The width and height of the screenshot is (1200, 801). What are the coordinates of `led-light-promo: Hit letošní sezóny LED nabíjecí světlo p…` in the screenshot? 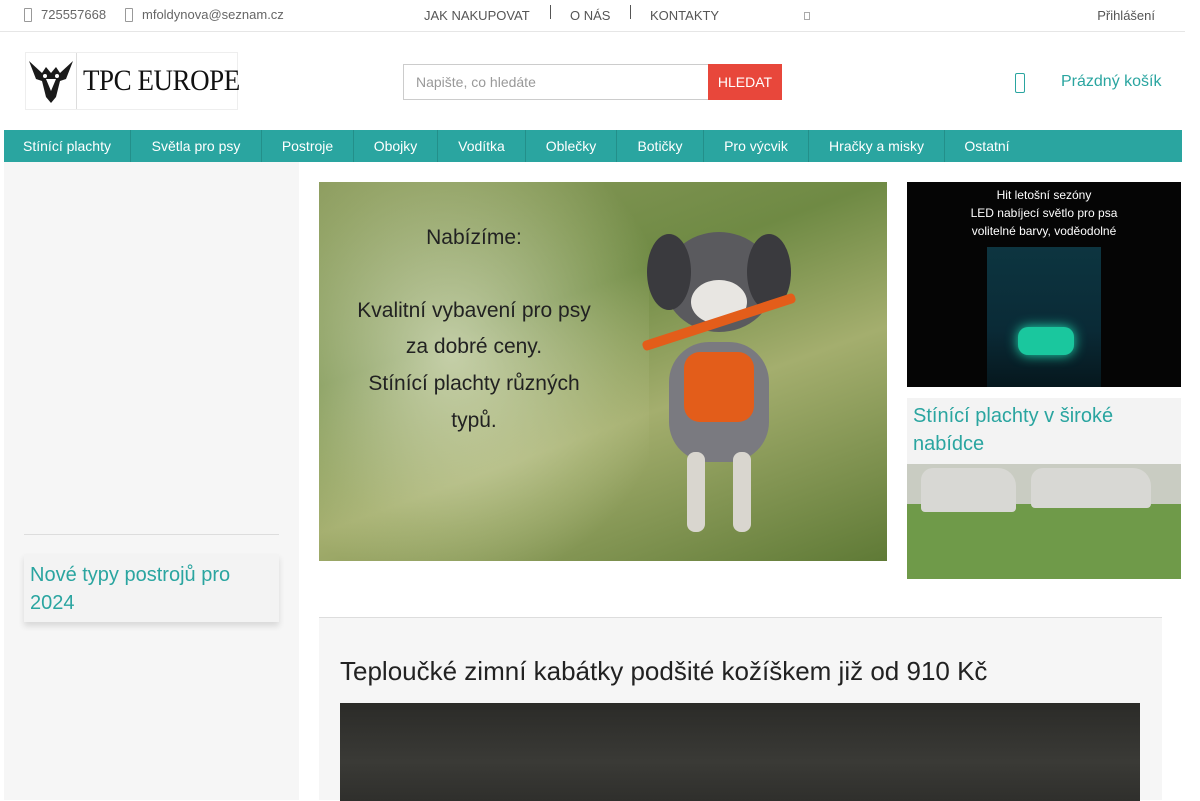 It's located at (1044, 284).